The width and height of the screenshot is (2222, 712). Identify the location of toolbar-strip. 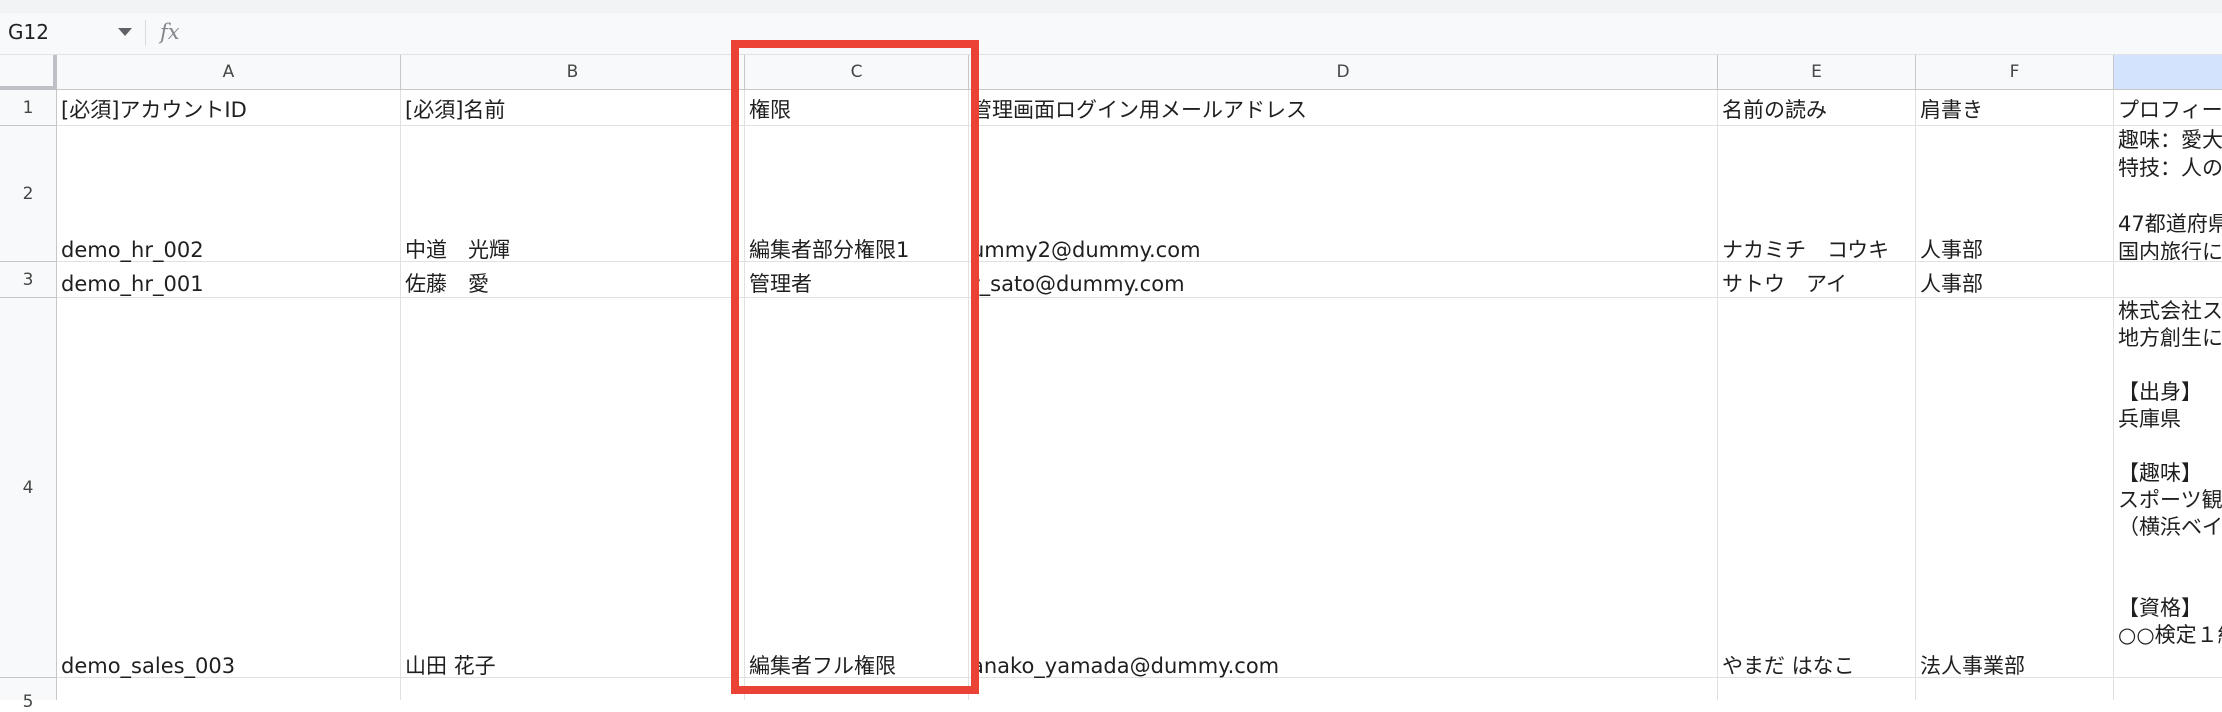
(1111, 6).